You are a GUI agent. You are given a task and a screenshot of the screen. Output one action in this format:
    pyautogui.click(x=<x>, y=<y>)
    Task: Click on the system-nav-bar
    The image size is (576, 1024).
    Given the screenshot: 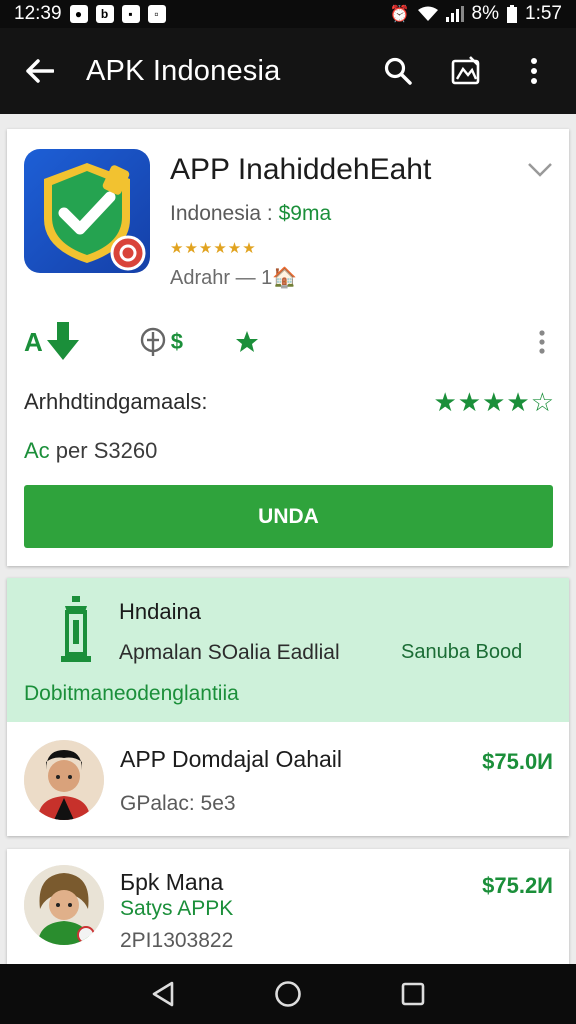 What is the action you would take?
    pyautogui.click(x=288, y=994)
    